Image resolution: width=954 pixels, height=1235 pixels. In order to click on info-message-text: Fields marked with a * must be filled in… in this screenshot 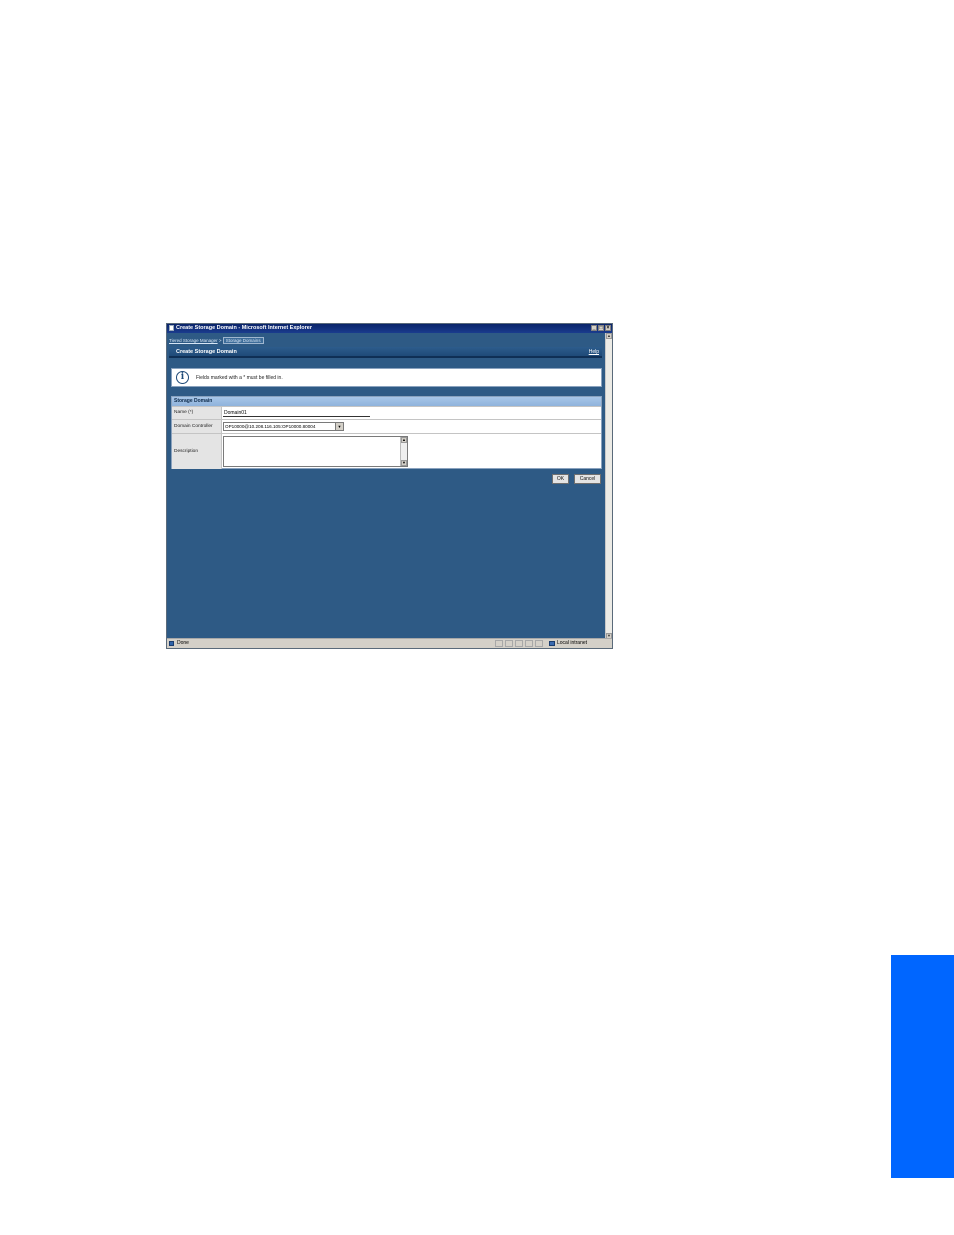, I will do `click(239, 378)`.